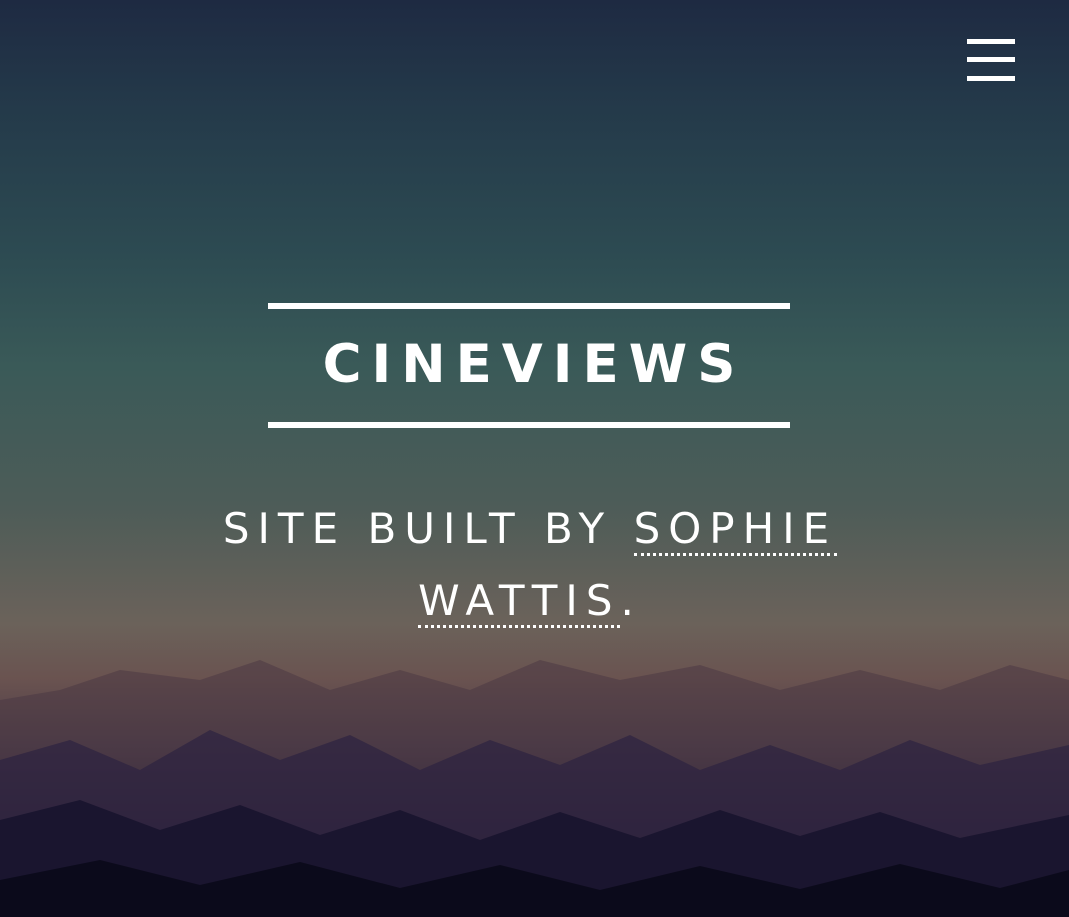 The width and height of the screenshot is (1069, 917). Describe the element at coordinates (991, 41) in the screenshot. I see `hamburger-menu-icon` at that location.